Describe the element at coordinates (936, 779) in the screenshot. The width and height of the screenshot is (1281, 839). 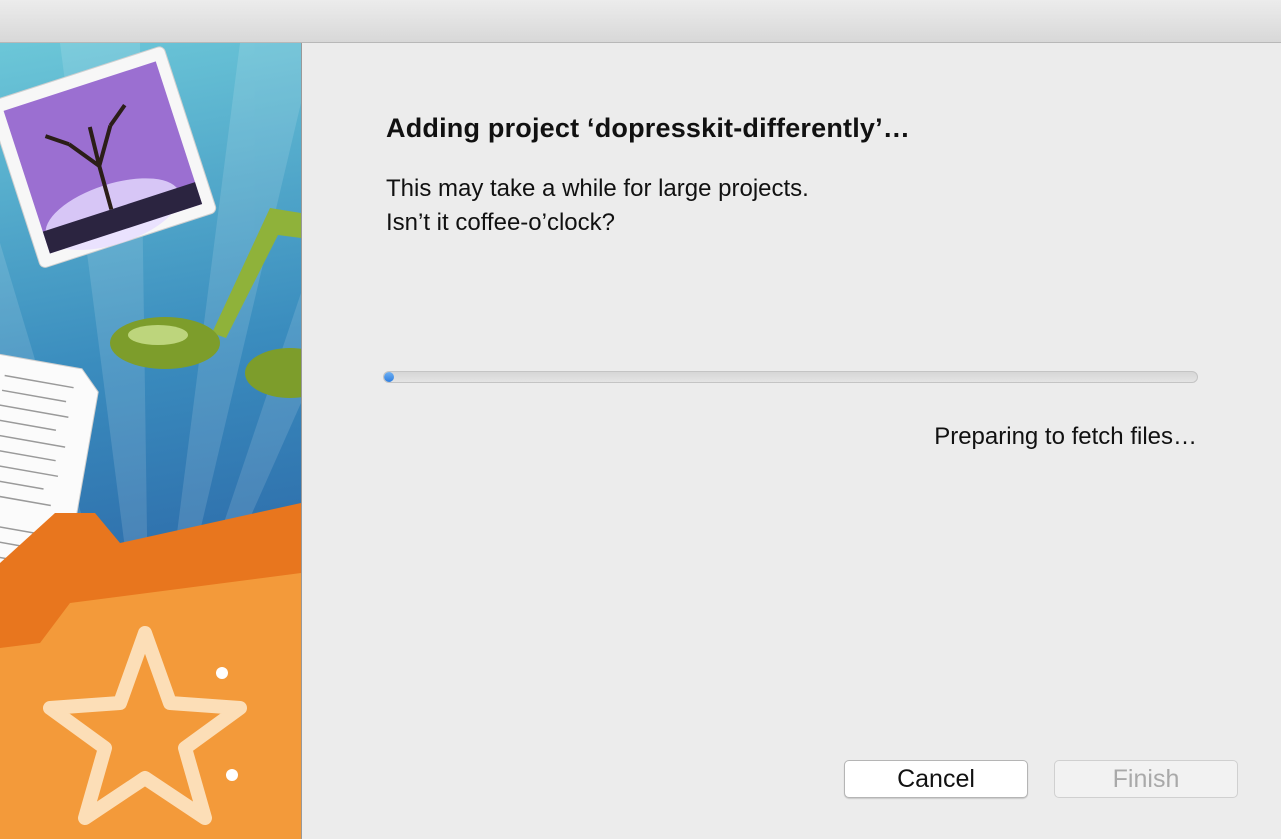
I see `cancel-button: Cancel` at that location.